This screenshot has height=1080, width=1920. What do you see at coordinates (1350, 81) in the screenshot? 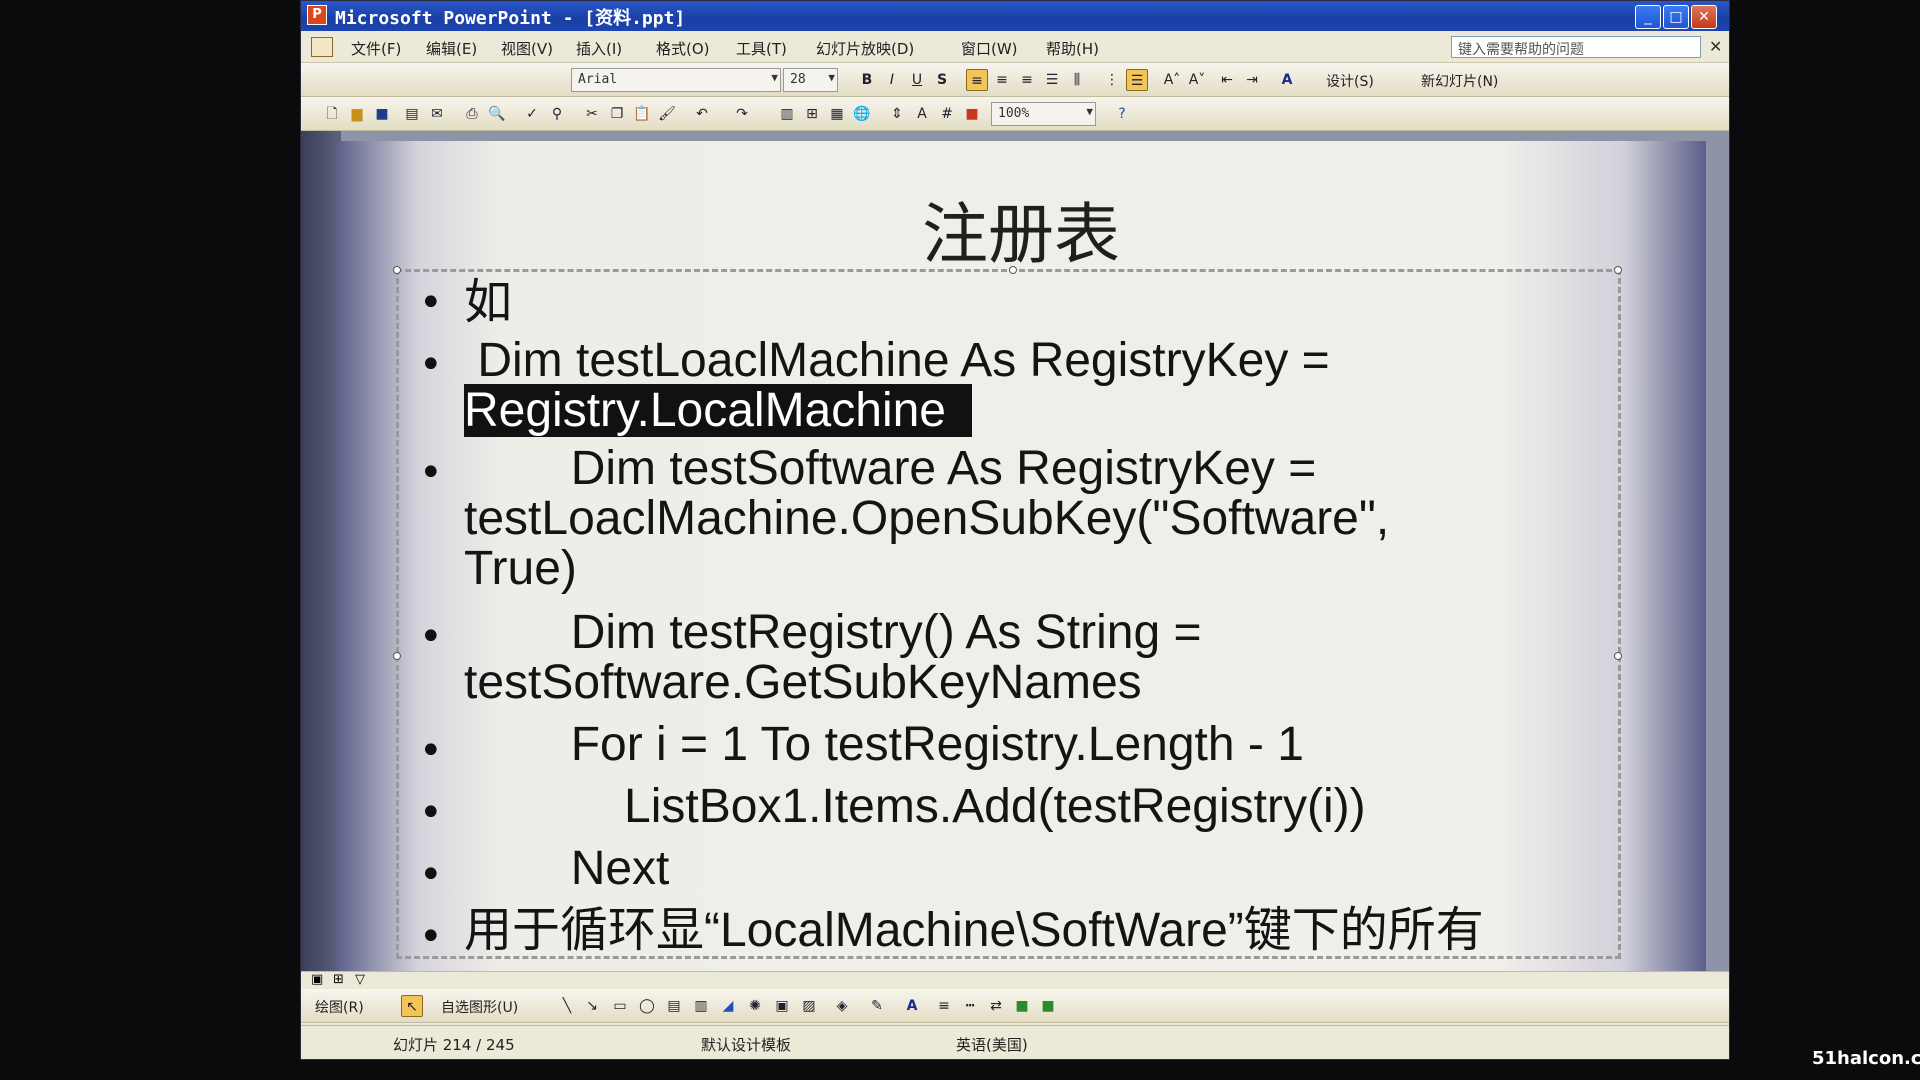
I see `design-button: 设计(S)` at bounding box center [1350, 81].